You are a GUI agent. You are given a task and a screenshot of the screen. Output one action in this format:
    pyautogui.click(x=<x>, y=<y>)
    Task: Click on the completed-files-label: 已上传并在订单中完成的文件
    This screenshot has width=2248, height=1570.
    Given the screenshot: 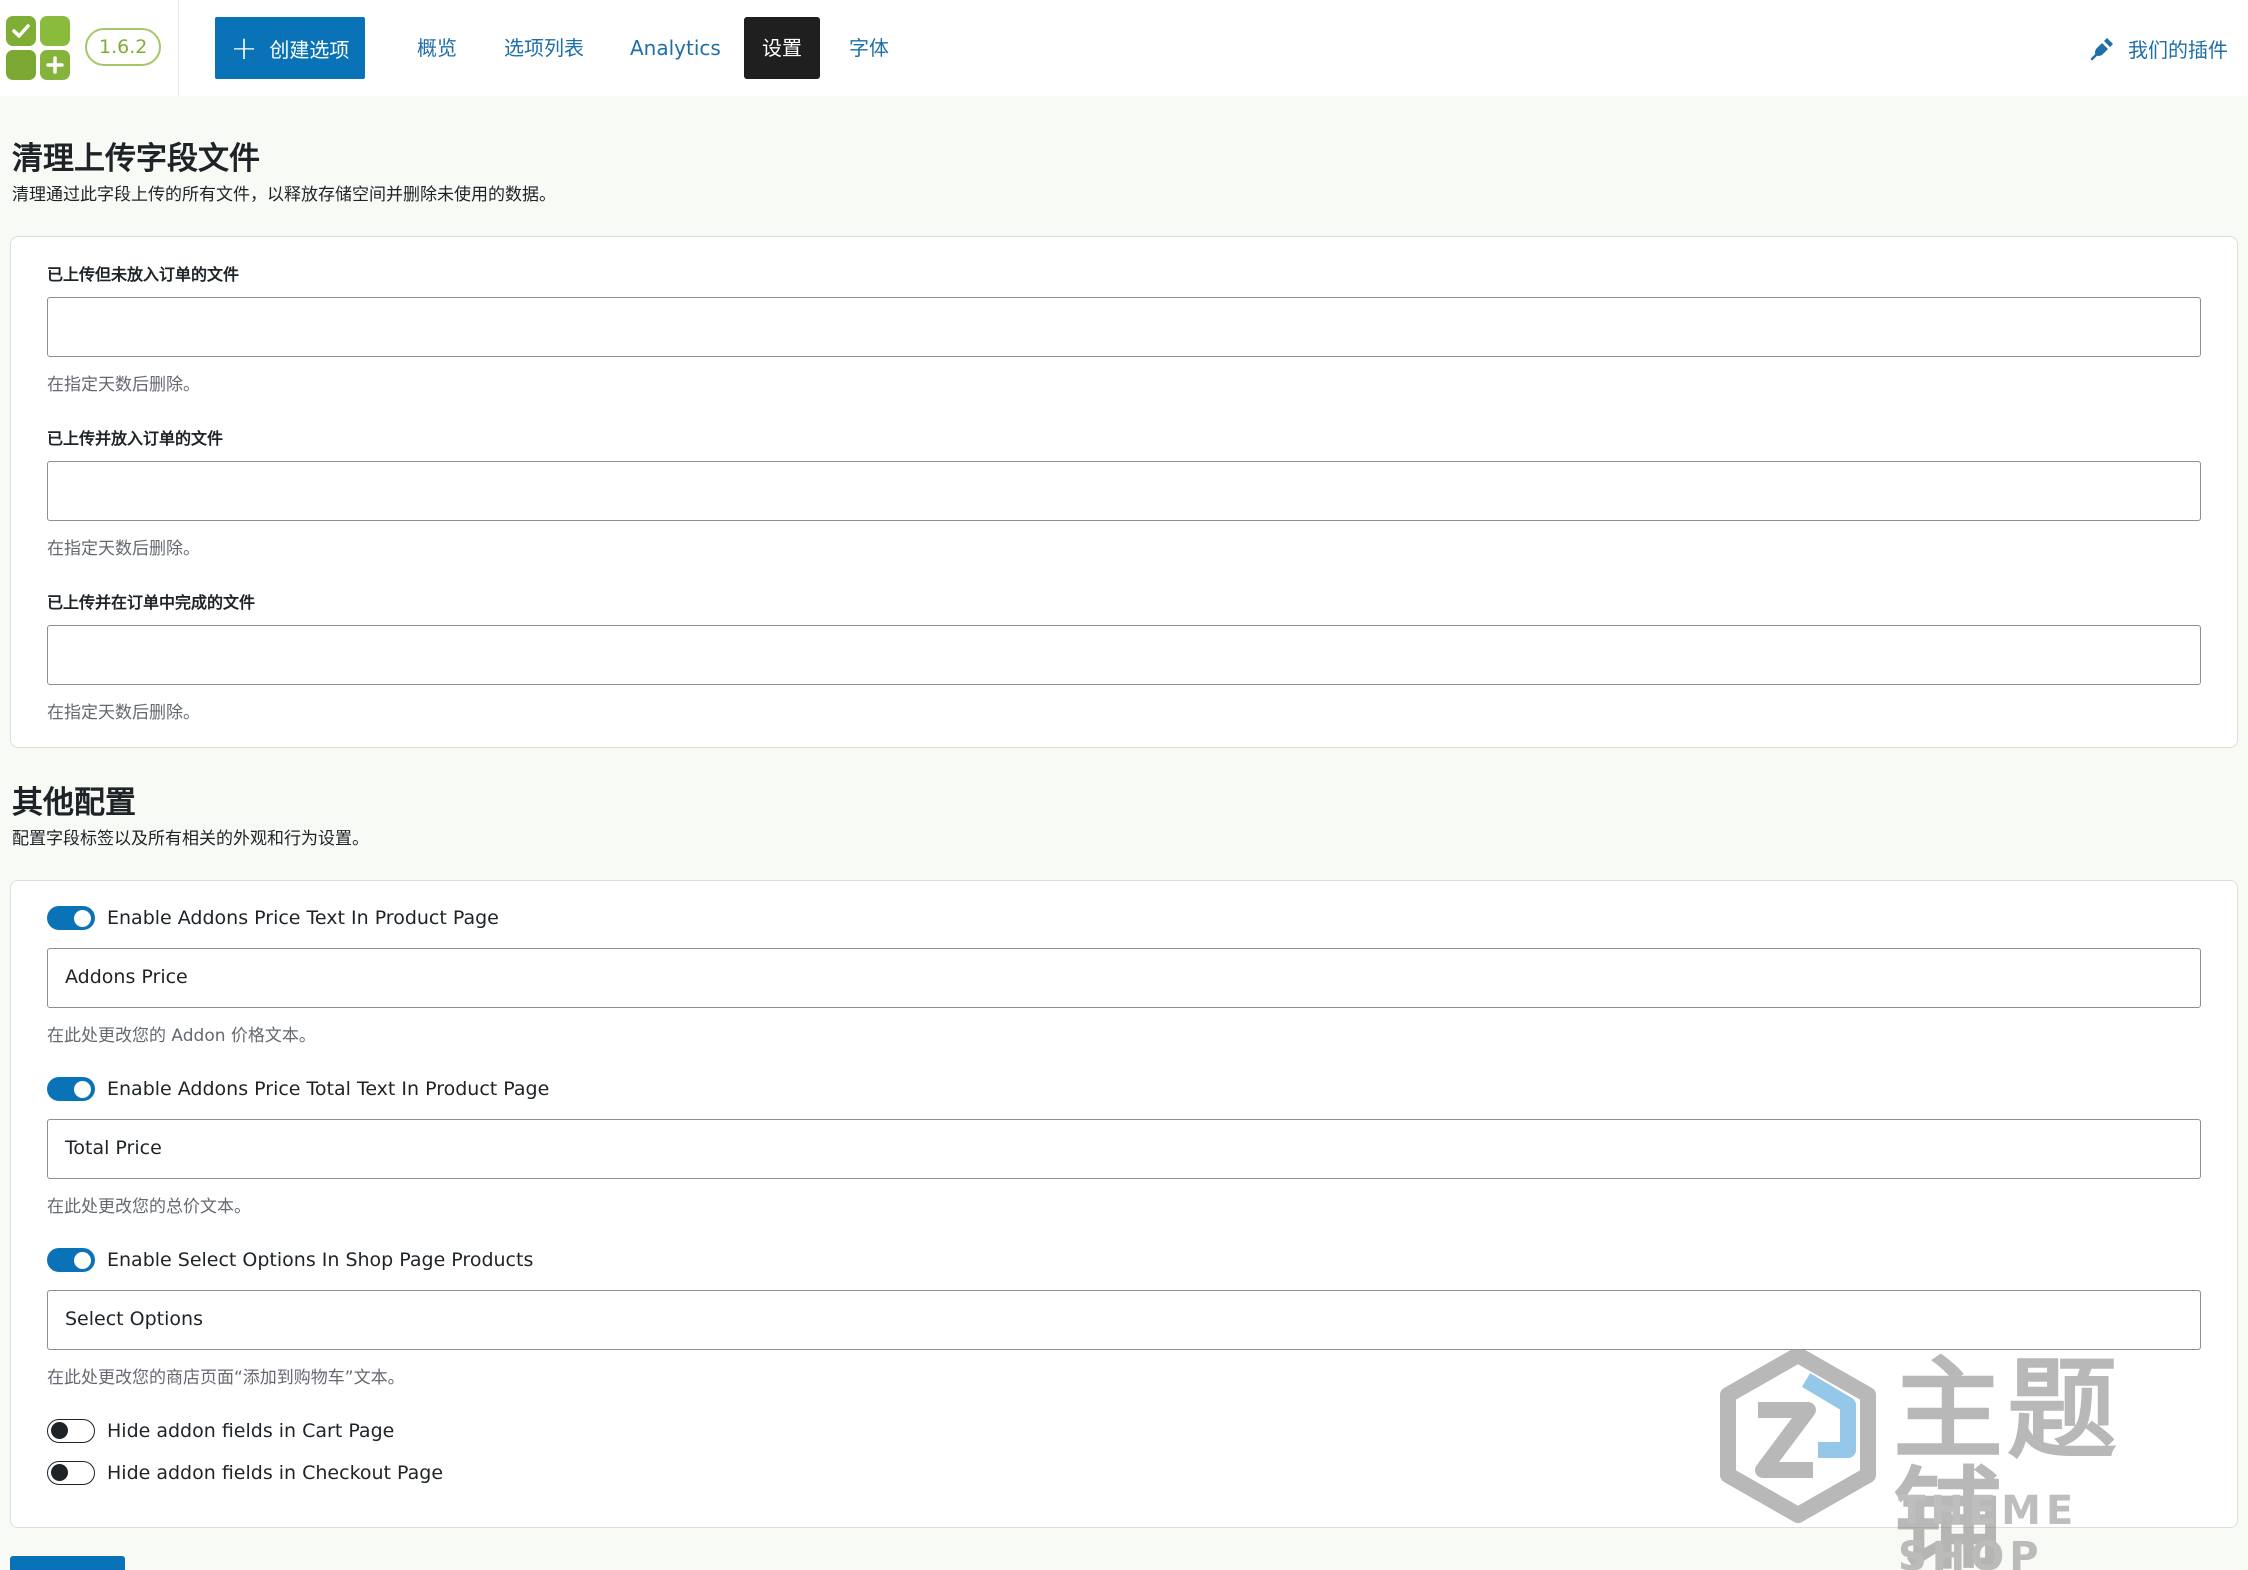 What is the action you would take?
    pyautogui.click(x=151, y=602)
    